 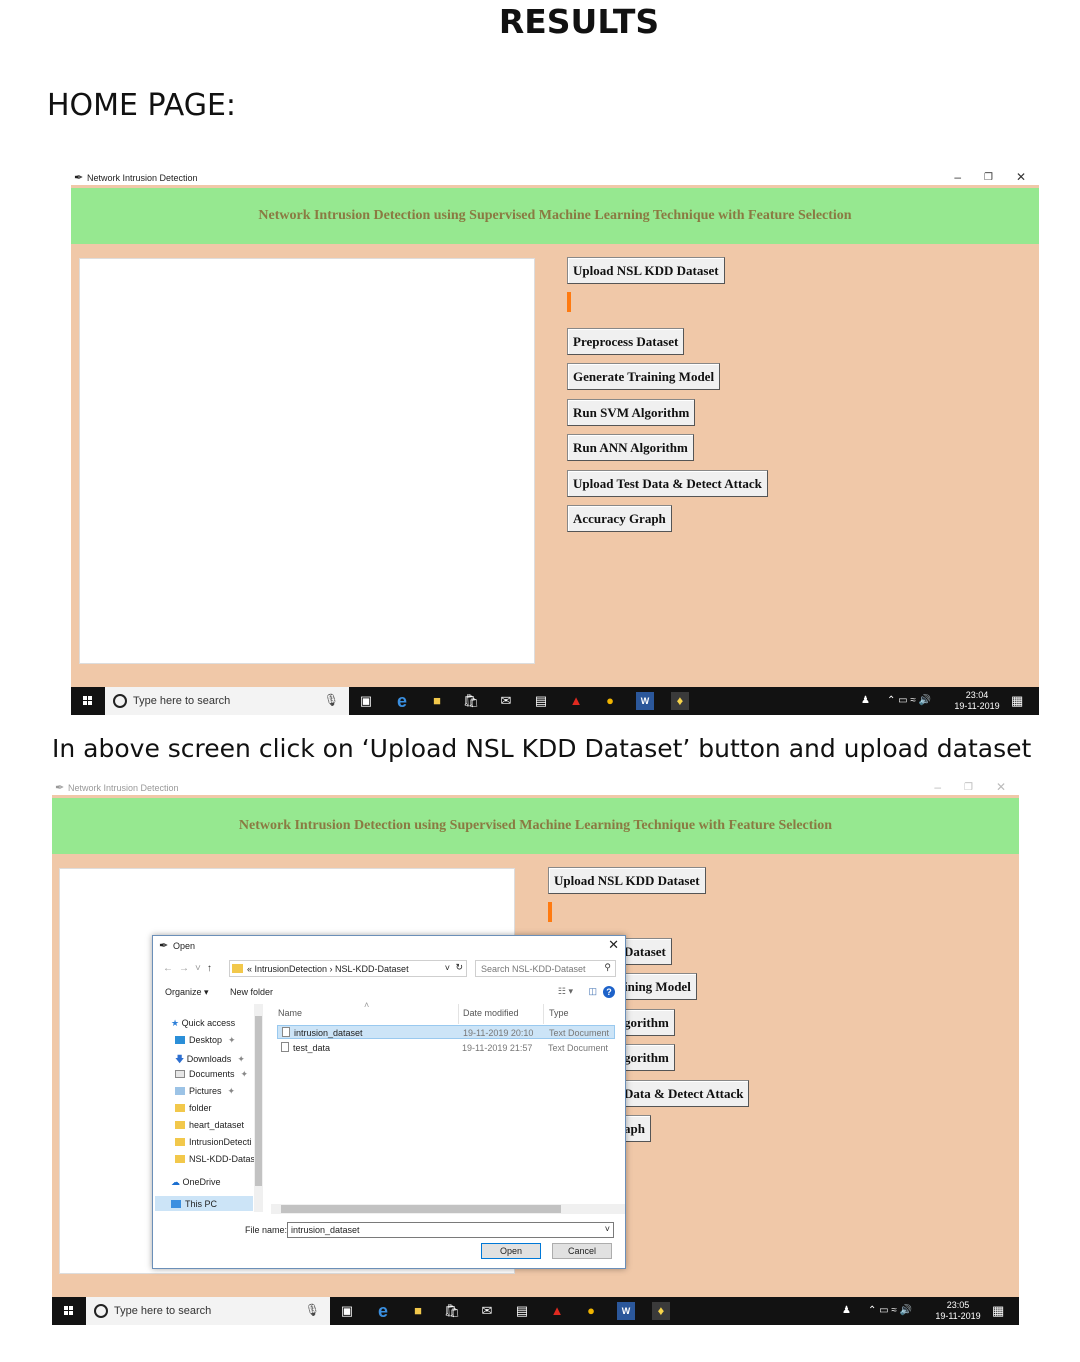 I want to click on file-name-input: intrusion_dataset ˅, so click(x=450, y=1230).